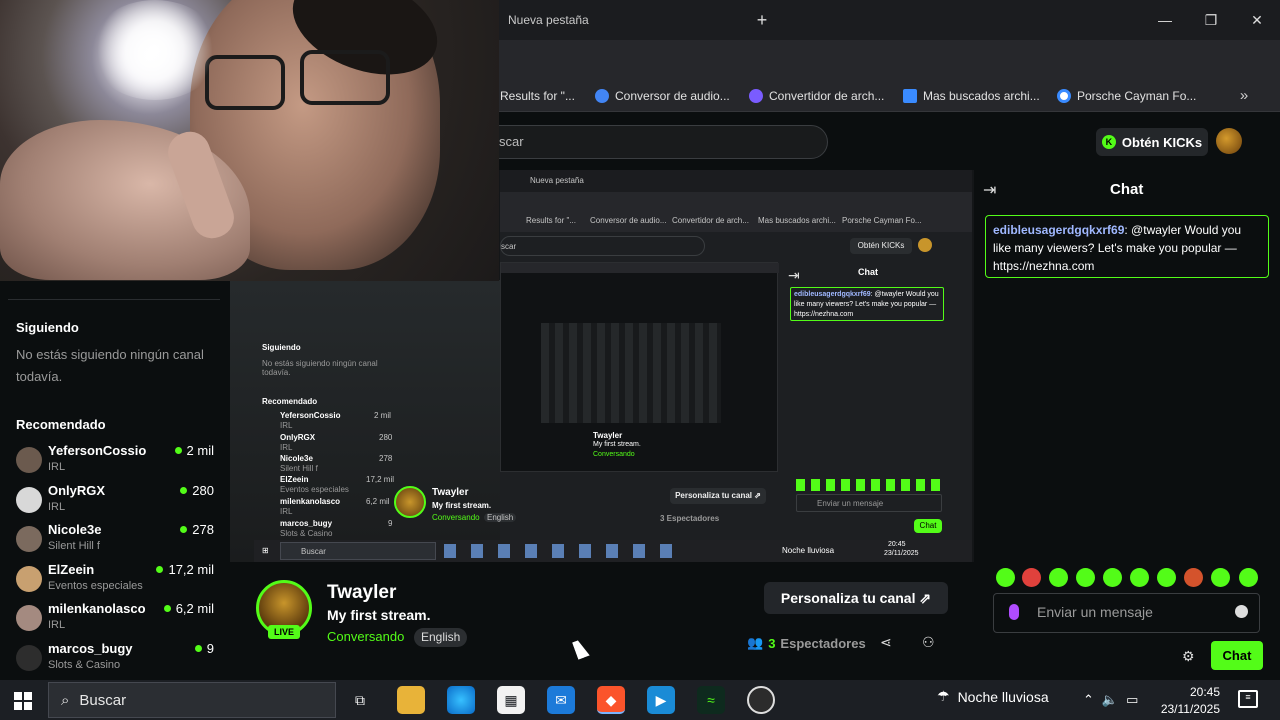  I want to click on sidebar-item-yefersoncossio: YefersonCossio IRL 2 mil, so click(116, 462).